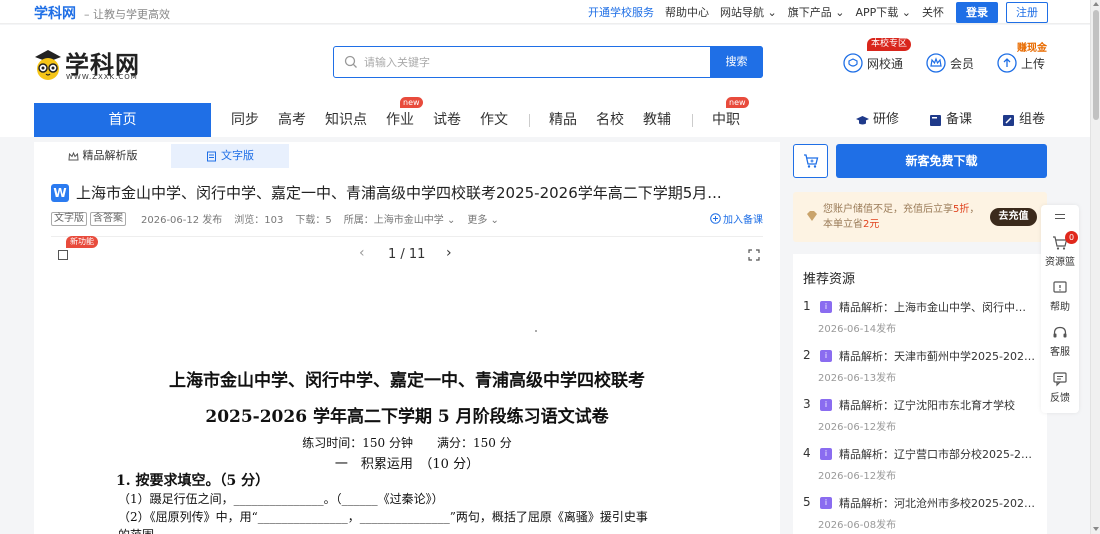 This screenshot has height=534, width=1100. What do you see at coordinates (873, 63) in the screenshot?
I see `school-link: 网校通` at bounding box center [873, 63].